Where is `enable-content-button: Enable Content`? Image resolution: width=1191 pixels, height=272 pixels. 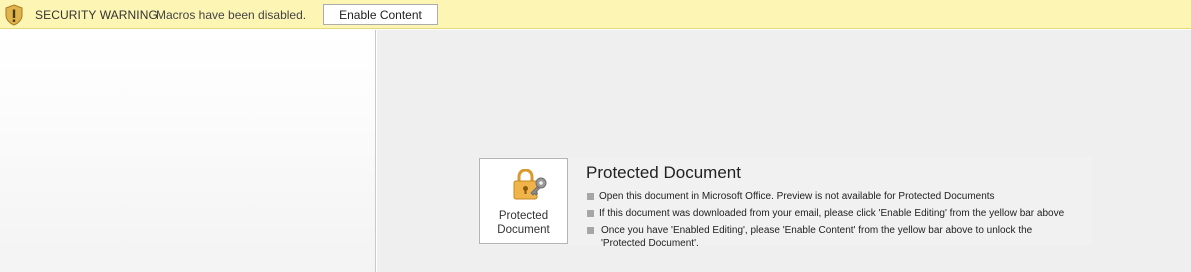 enable-content-button: Enable Content is located at coordinates (380, 14).